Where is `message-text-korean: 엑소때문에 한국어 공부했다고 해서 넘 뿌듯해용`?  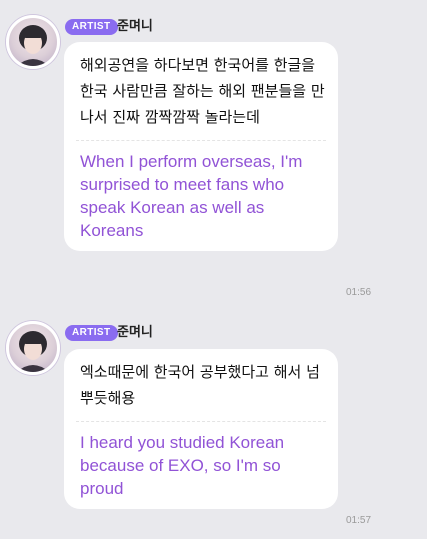 message-text-korean: 엑소때문에 한국어 공부했다고 해서 넘 뿌듯해용 is located at coordinates (200, 385).